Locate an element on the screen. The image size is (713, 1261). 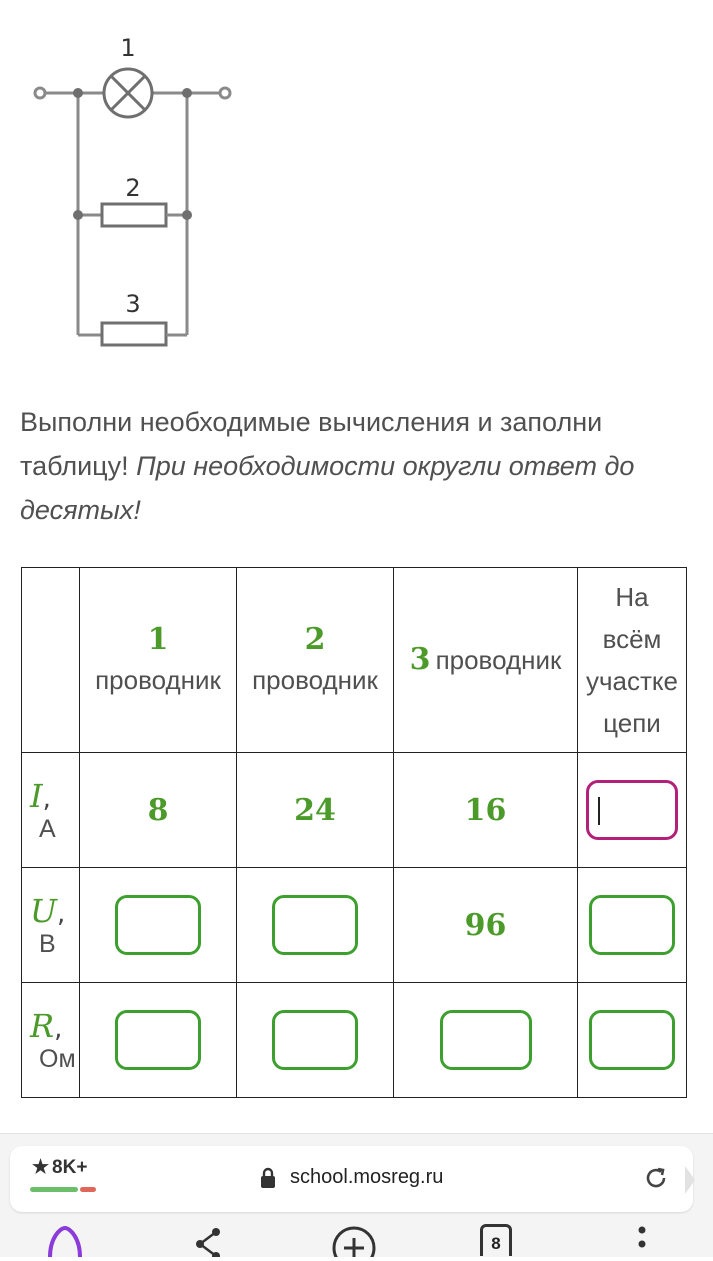
browser-bottom-bar: ★ 8K+ school.mosreg.ru 8 is located at coordinates (356, 1195).